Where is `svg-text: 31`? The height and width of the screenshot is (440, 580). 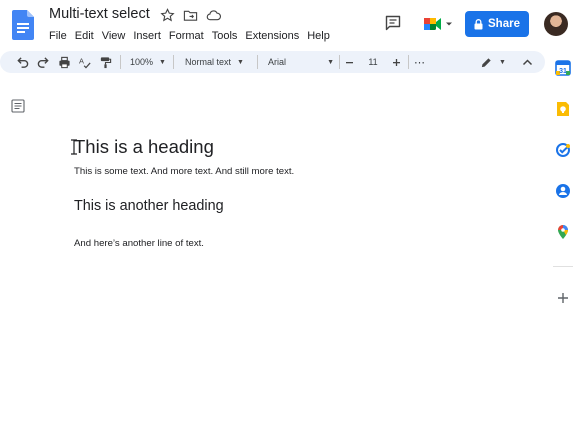
svg-text: 31 is located at coordinates (563, 71).